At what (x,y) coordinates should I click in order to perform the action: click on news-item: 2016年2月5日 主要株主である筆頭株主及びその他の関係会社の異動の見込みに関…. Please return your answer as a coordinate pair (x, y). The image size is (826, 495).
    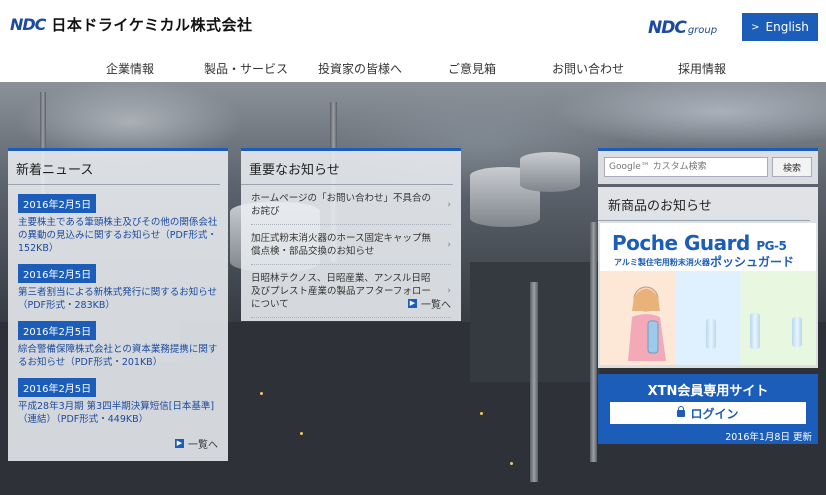
    Looking at the image, I should click on (119, 224).